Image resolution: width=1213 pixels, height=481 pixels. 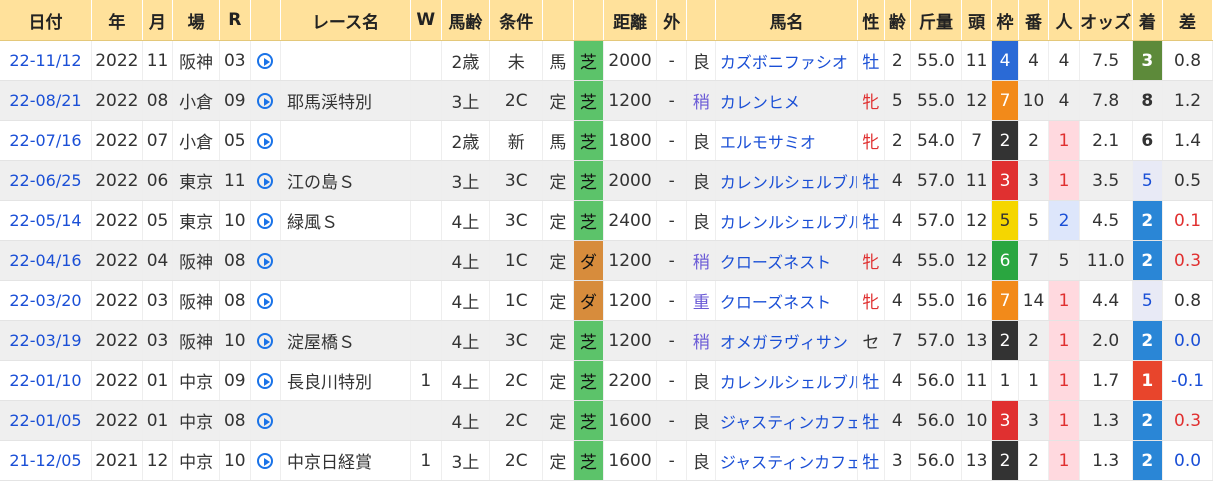 What do you see at coordinates (117, 20) in the screenshot?
I see `col-year: 年` at bounding box center [117, 20].